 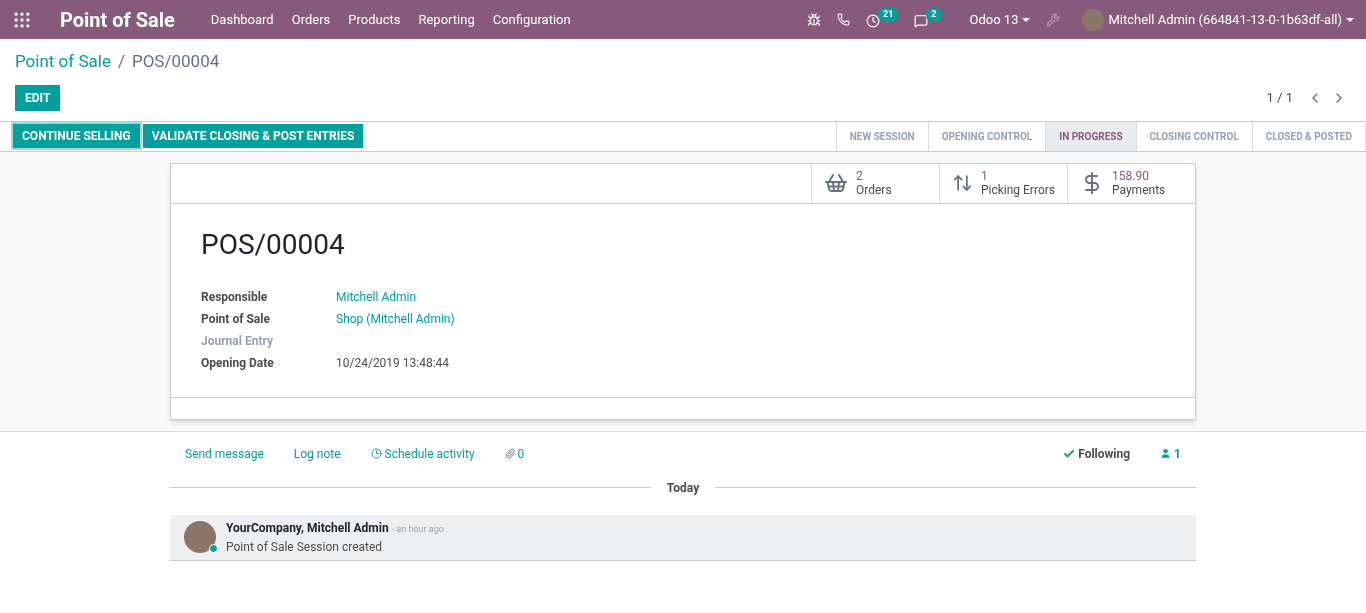 I want to click on record-title: POS/00004, so click(x=273, y=244).